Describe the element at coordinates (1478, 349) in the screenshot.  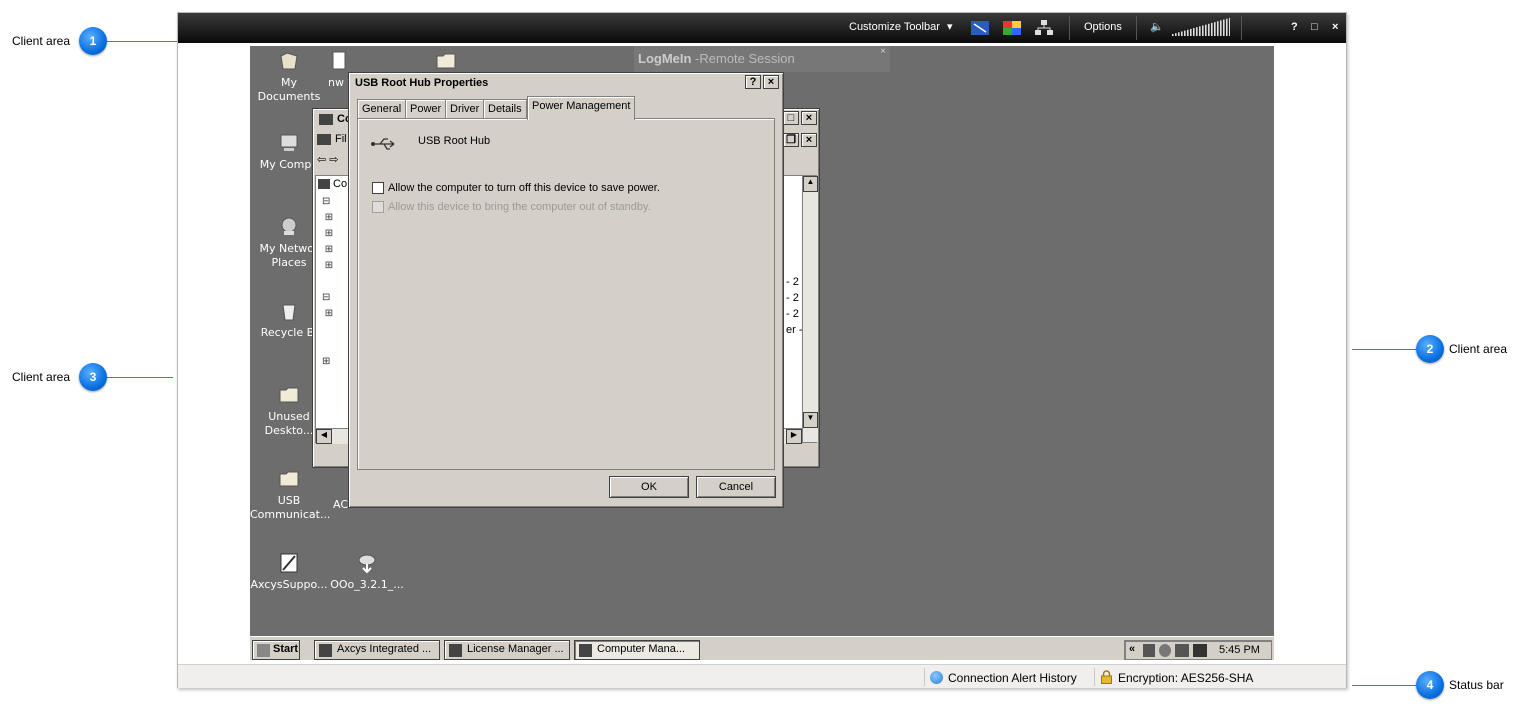
I see `callout-label-2: Client area` at that location.